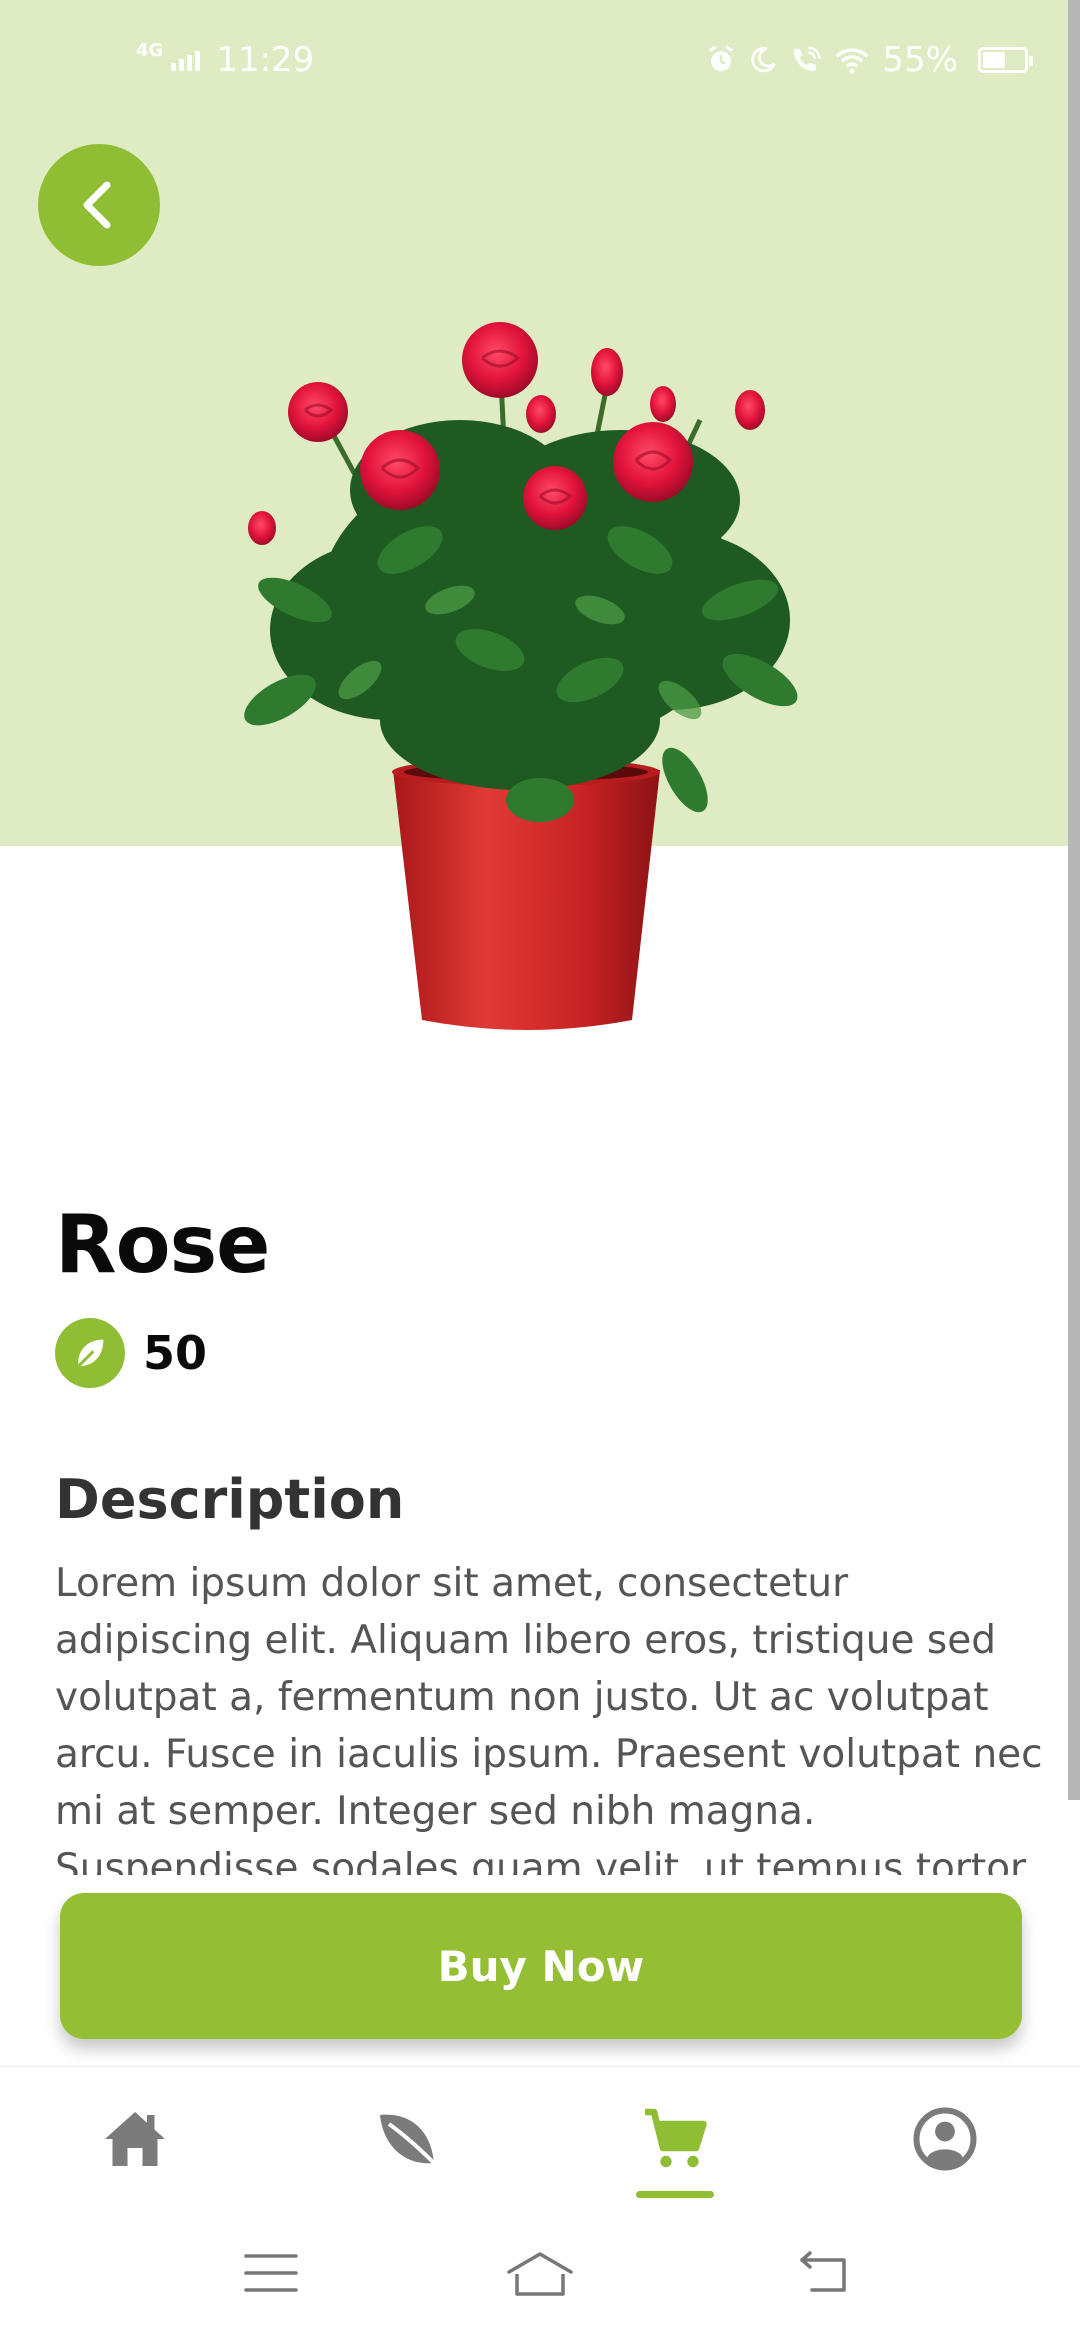 The width and height of the screenshot is (1080, 2340). Describe the element at coordinates (676, 2138) in the screenshot. I see `cart-icon` at that location.